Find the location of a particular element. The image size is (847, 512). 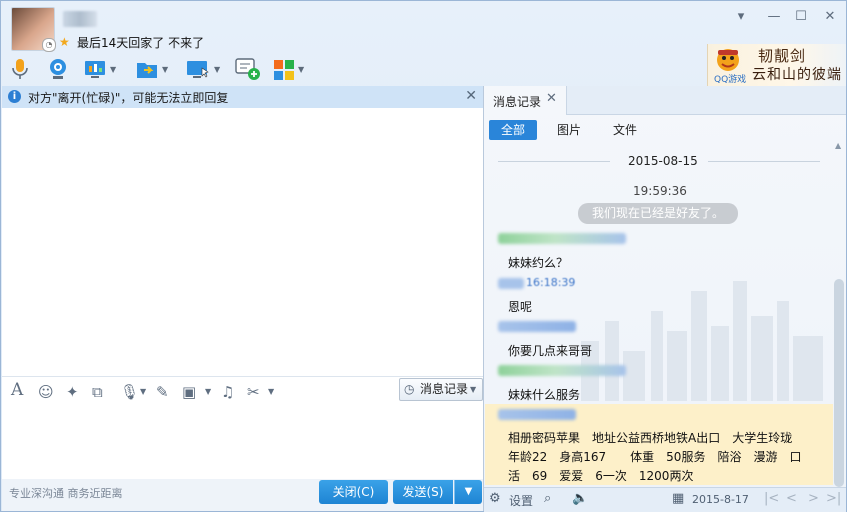

system-timestamp: 19:59:36 is located at coordinates (660, 191).